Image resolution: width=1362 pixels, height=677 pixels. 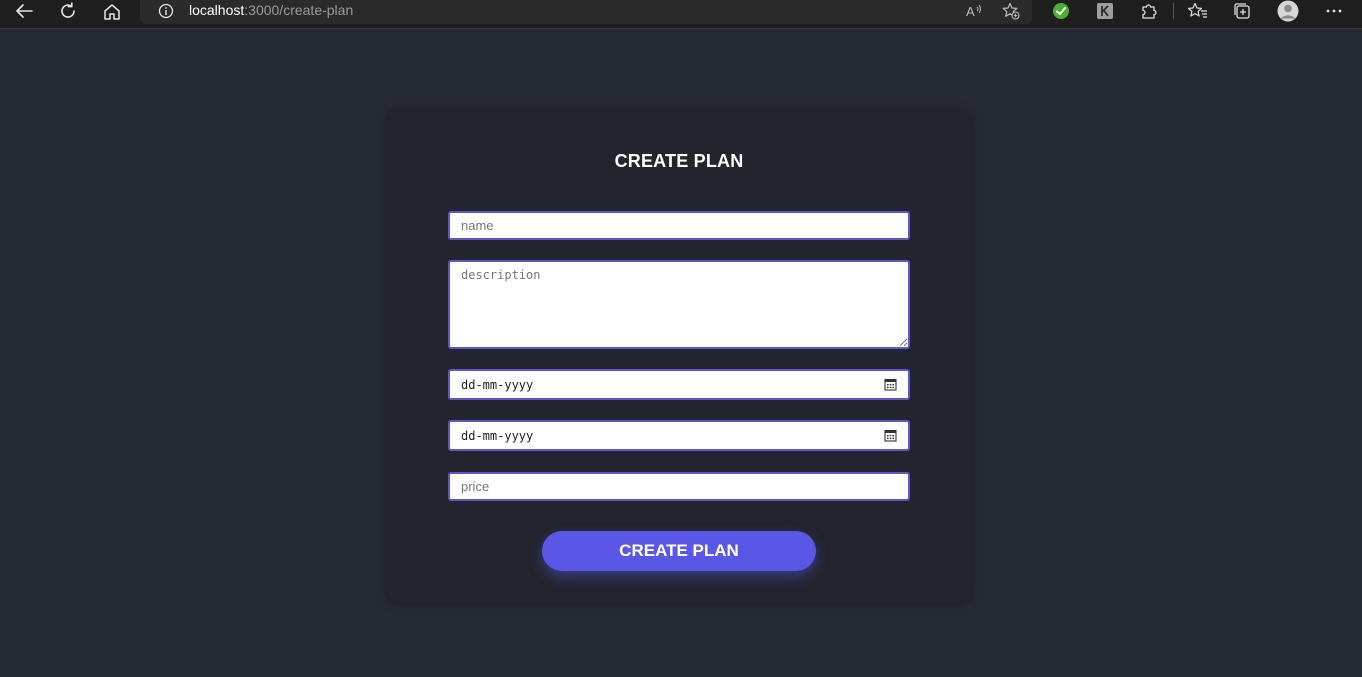 What do you see at coordinates (679, 304) in the screenshot?
I see `description-input` at bounding box center [679, 304].